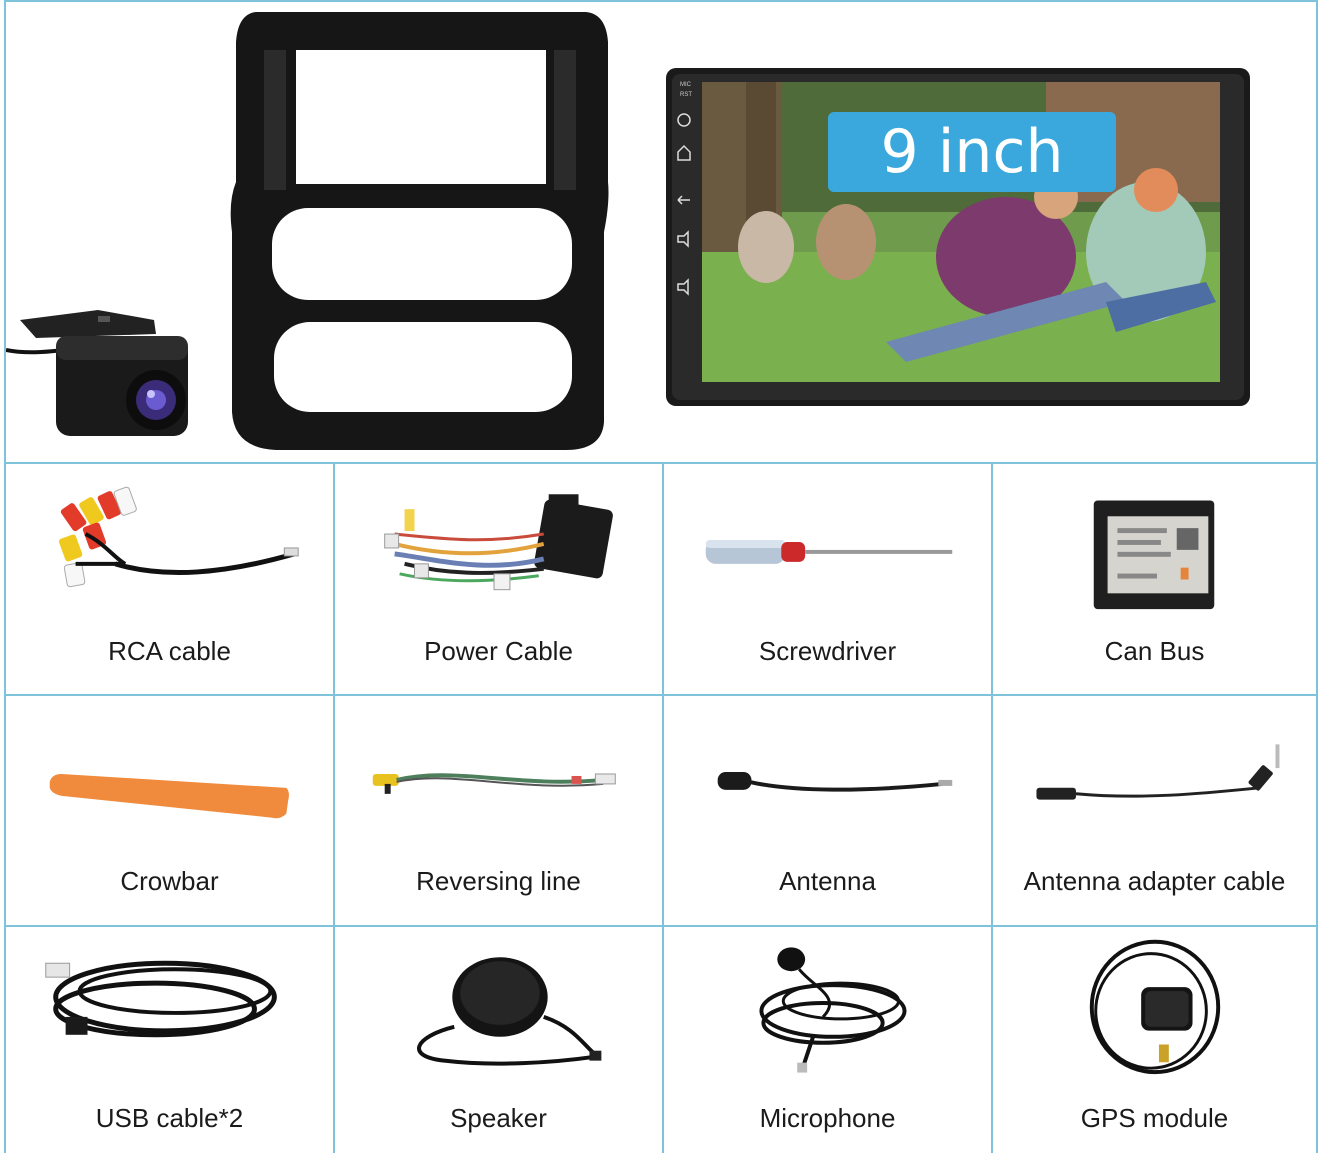  Describe the element at coordinates (178, 537) in the screenshot. I see `rca-cable-icon` at that location.